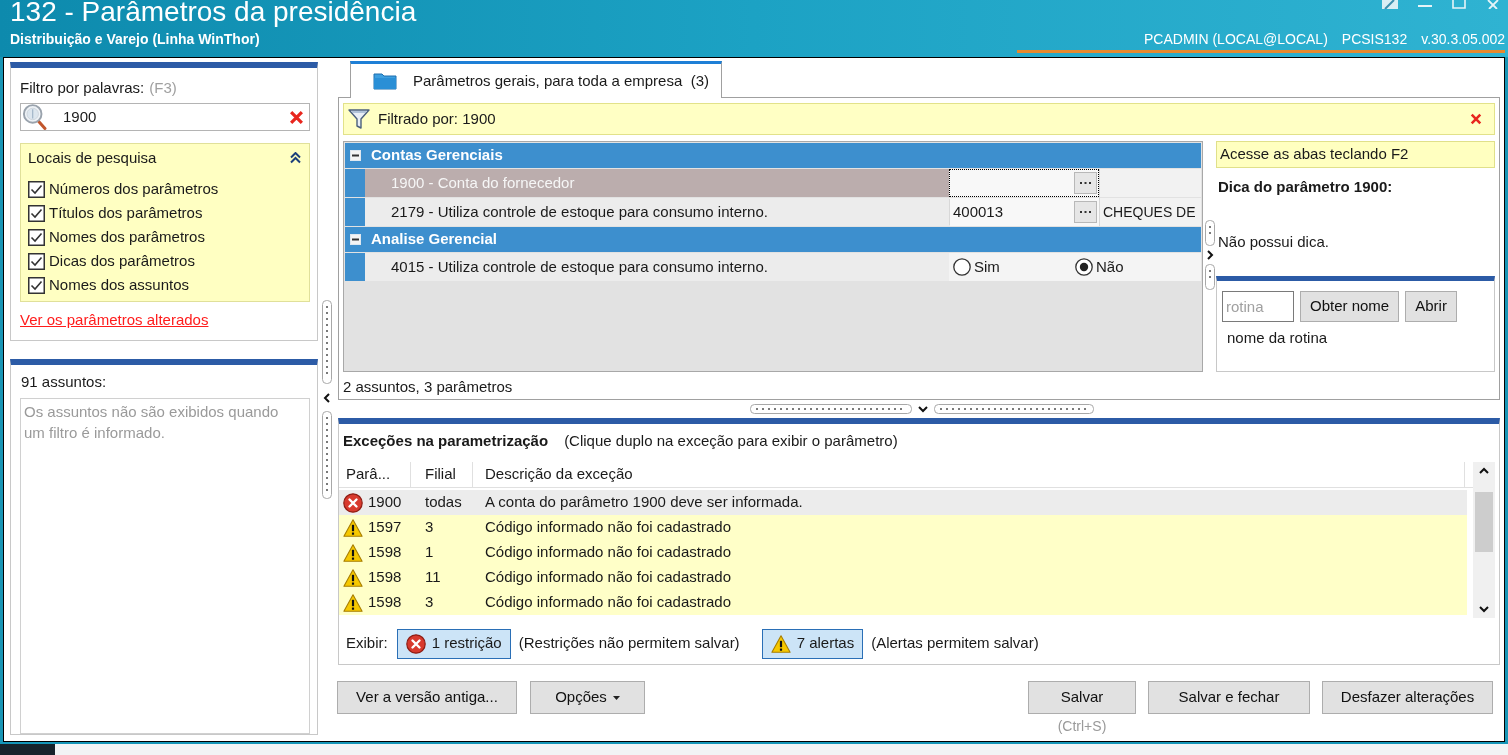  I want to click on scroll-up-icon, so click(1484, 471).